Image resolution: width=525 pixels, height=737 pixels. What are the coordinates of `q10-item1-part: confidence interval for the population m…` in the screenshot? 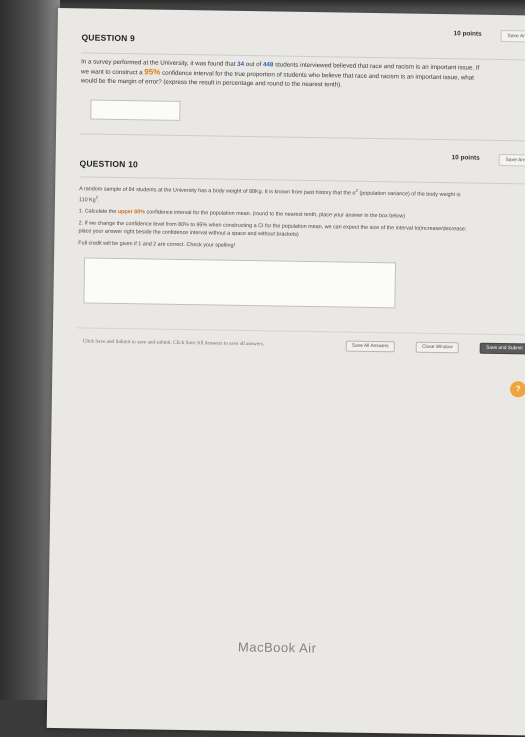 It's located at (275, 214).